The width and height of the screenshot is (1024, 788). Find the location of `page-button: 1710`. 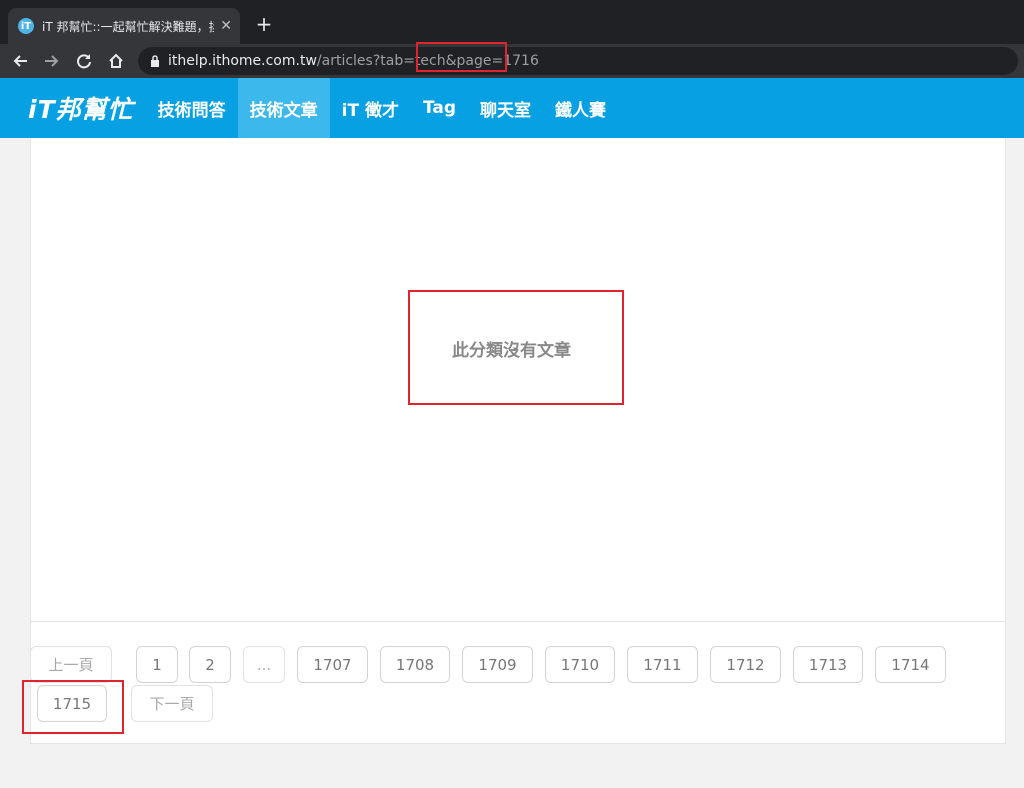

page-button: 1710 is located at coordinates (580, 664).